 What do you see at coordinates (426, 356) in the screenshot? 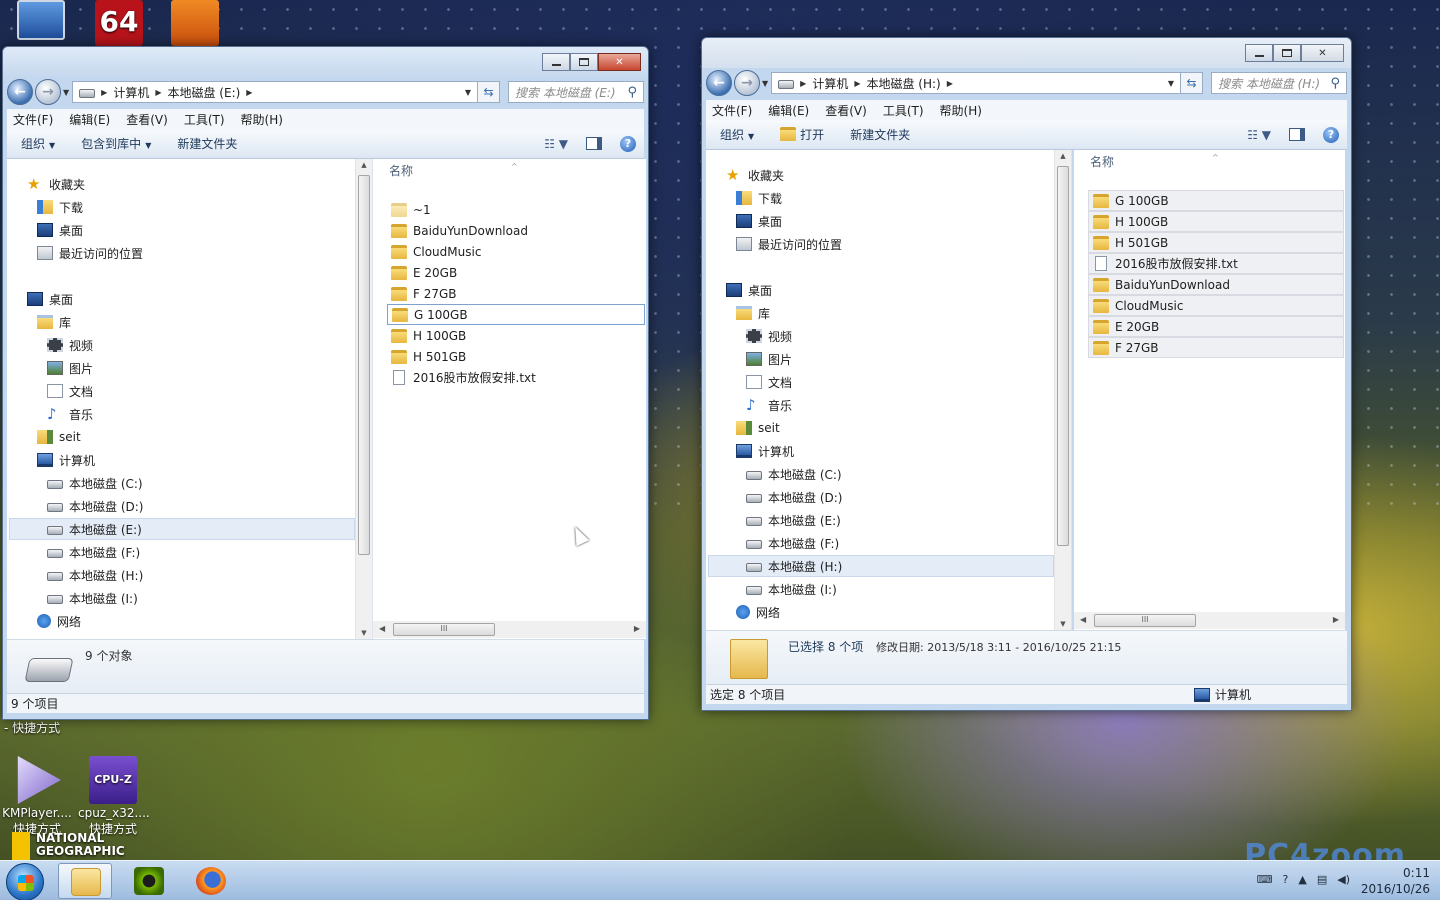
I see `file-row: H 501GB` at bounding box center [426, 356].